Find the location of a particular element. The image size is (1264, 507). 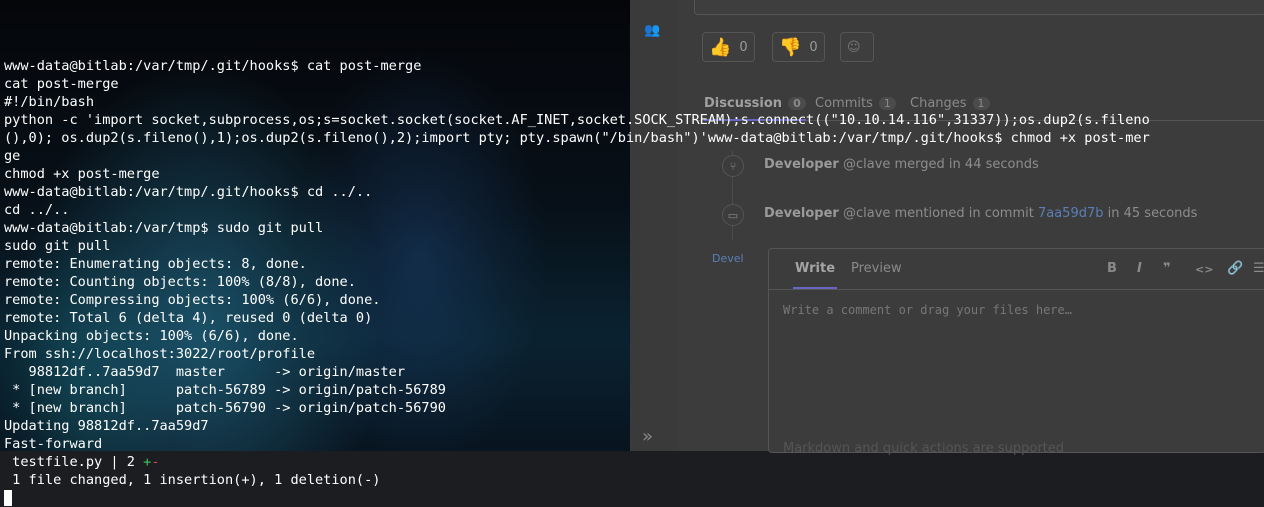

terminal-line: Updating 98812df..7aa59d7 is located at coordinates (106, 426).